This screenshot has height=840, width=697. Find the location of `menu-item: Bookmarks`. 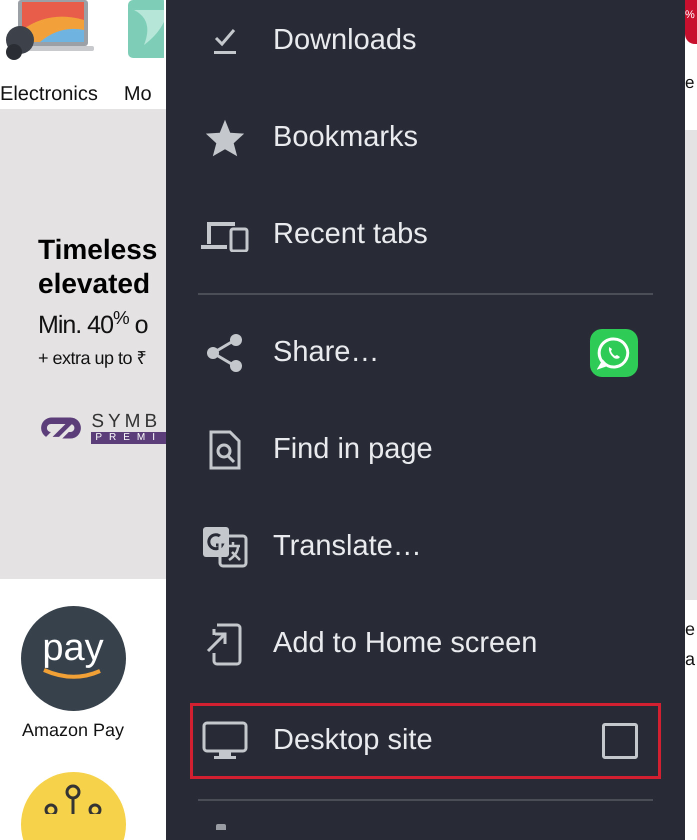

menu-item: Bookmarks is located at coordinates (425, 138).